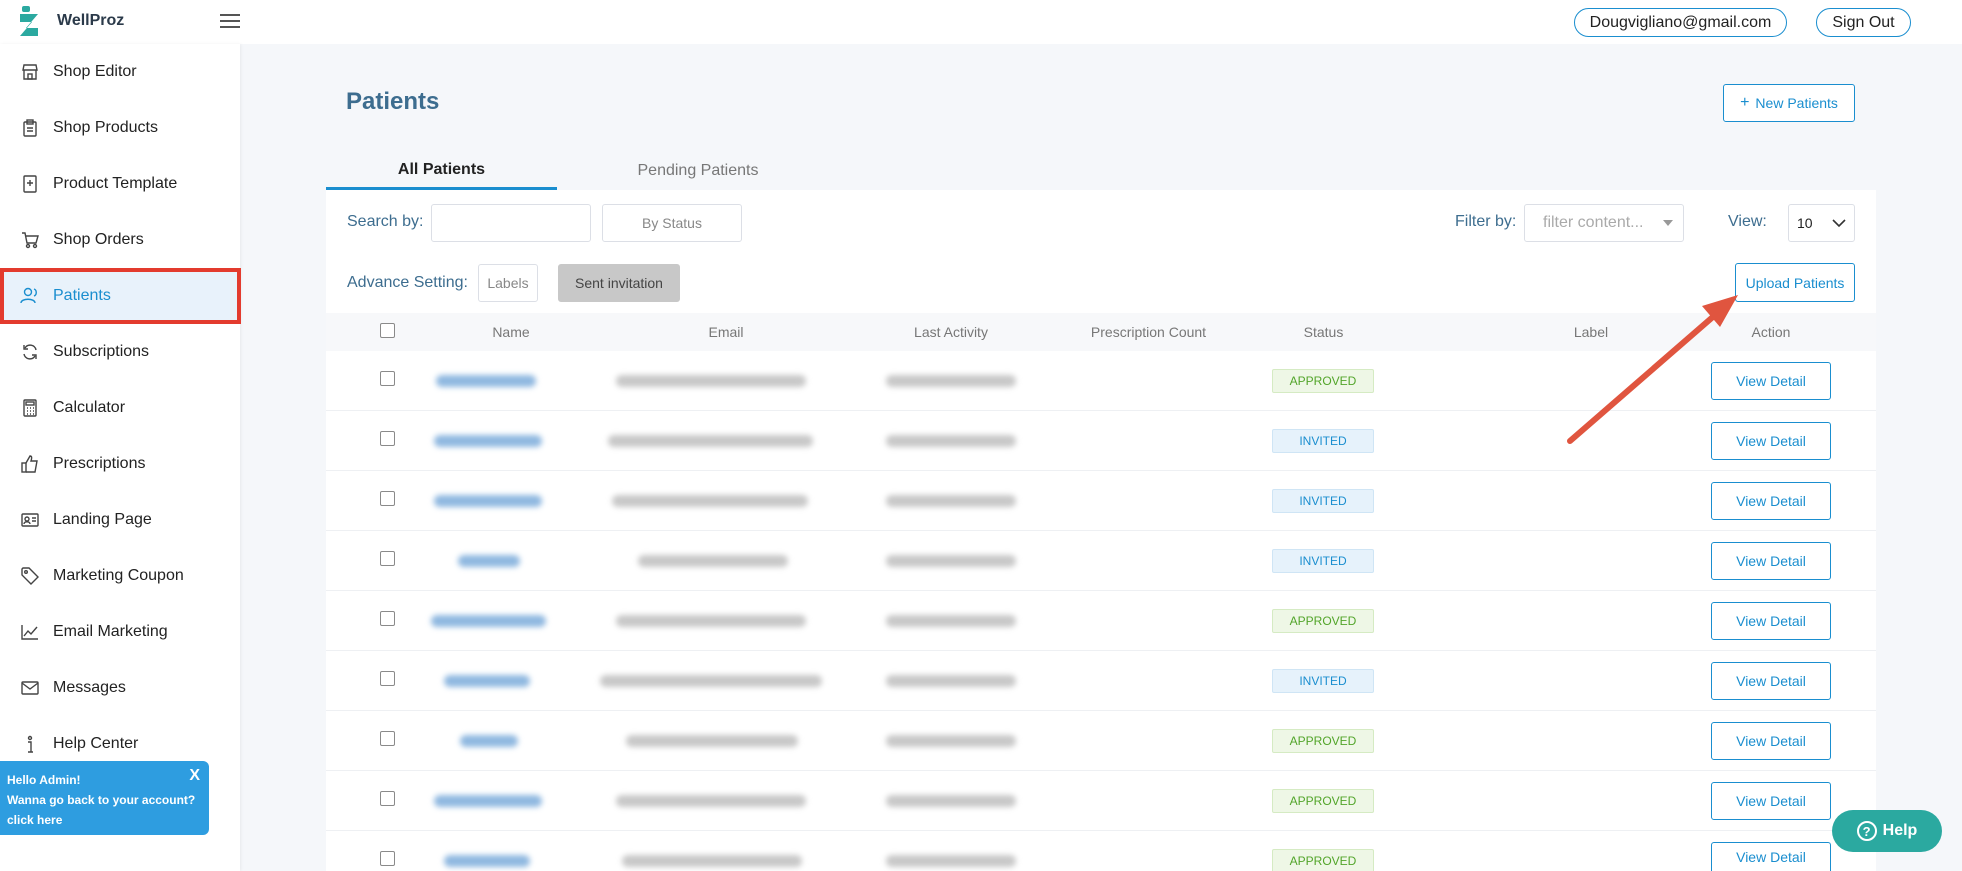 This screenshot has width=1962, height=871. What do you see at coordinates (511, 332) in the screenshot?
I see `column-name: Name` at bounding box center [511, 332].